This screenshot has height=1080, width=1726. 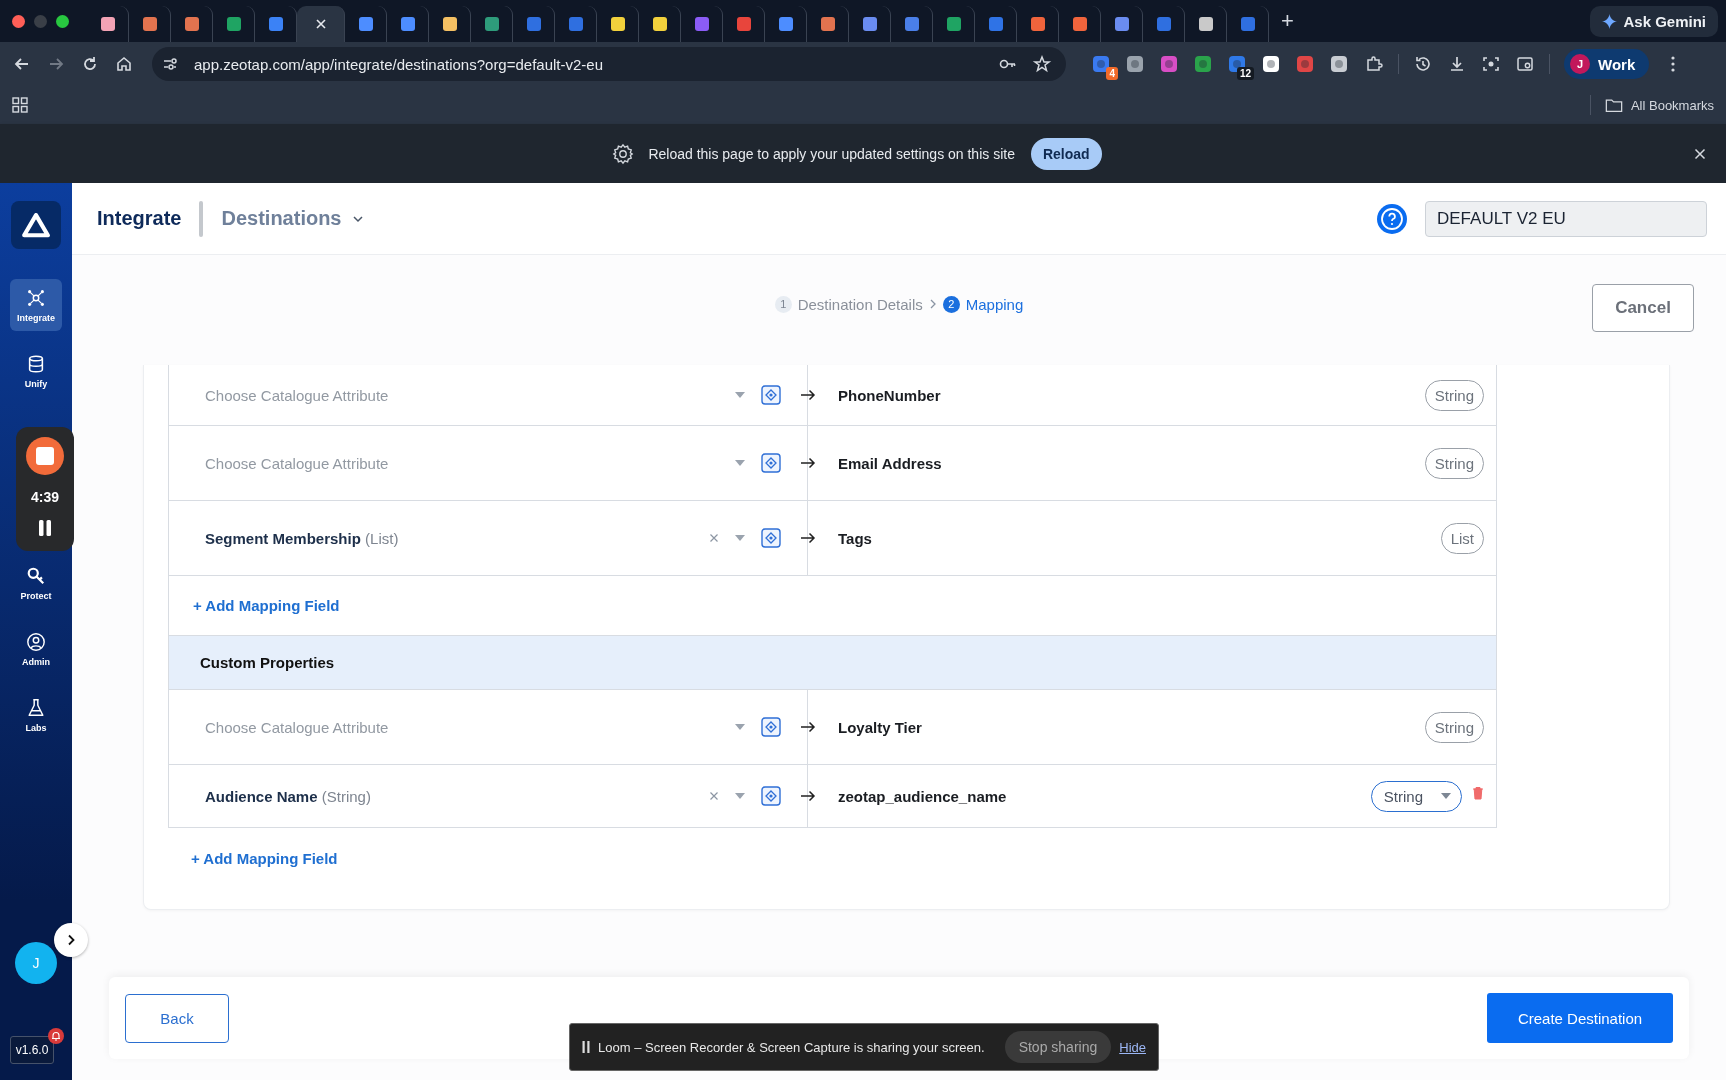 What do you see at coordinates (1491, 64) in the screenshot?
I see `screenshot-icon` at bounding box center [1491, 64].